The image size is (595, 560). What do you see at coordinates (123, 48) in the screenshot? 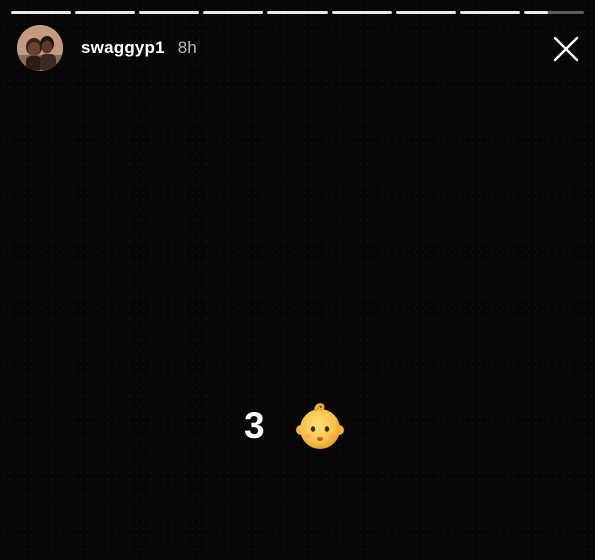
I see `username: swaggyp1` at bounding box center [123, 48].